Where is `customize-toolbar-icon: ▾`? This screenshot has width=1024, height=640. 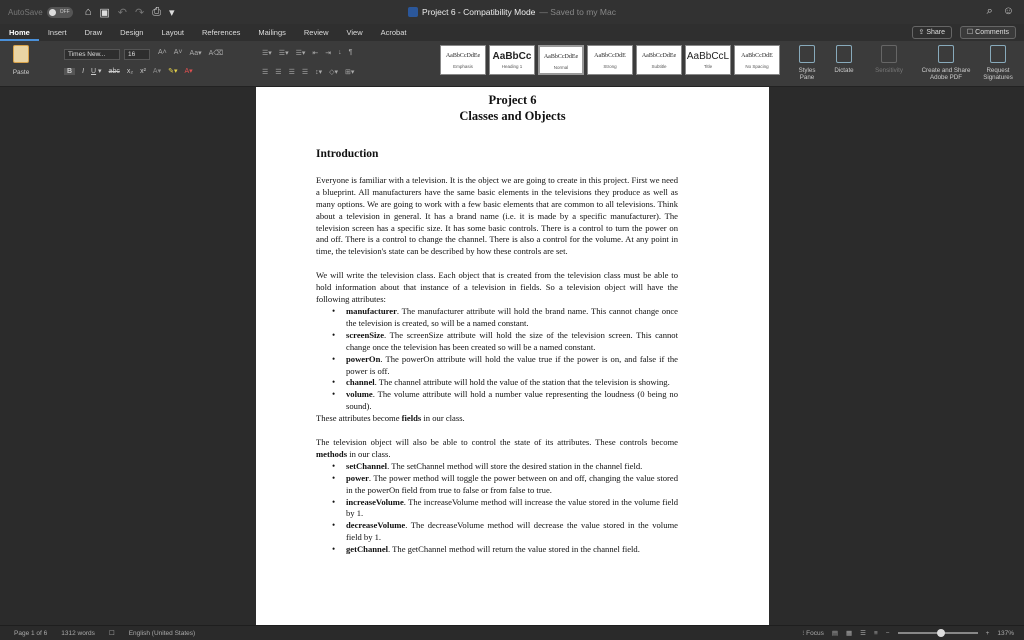 customize-toolbar-icon: ▾ is located at coordinates (172, 12).